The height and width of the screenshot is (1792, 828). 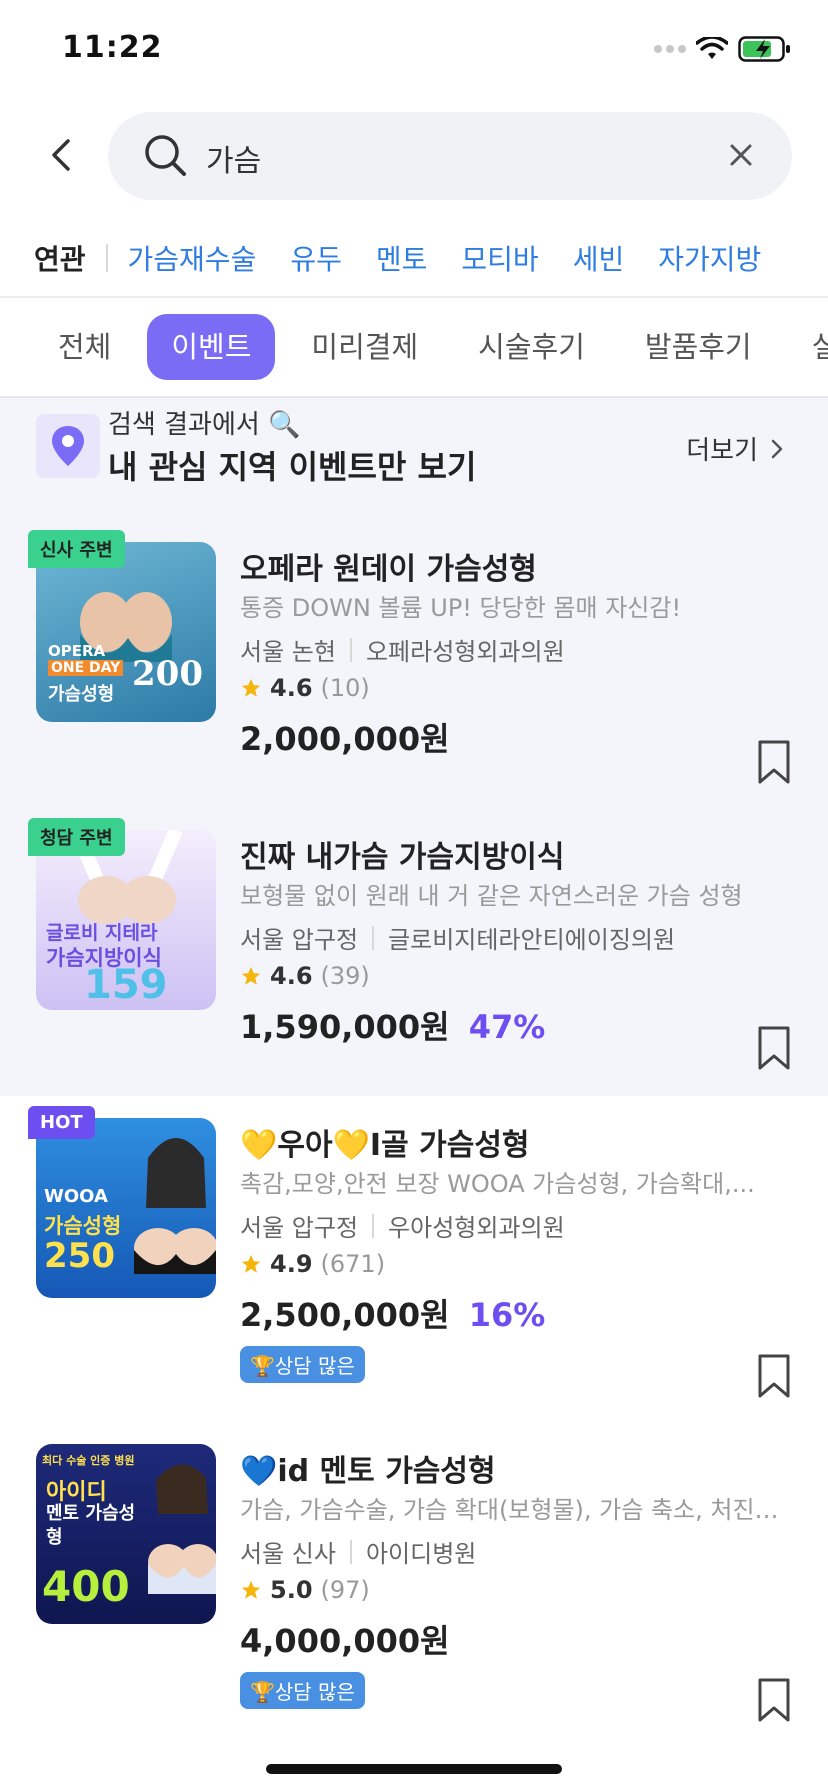 I want to click on discount-rate: 16%, so click(x=507, y=1315).